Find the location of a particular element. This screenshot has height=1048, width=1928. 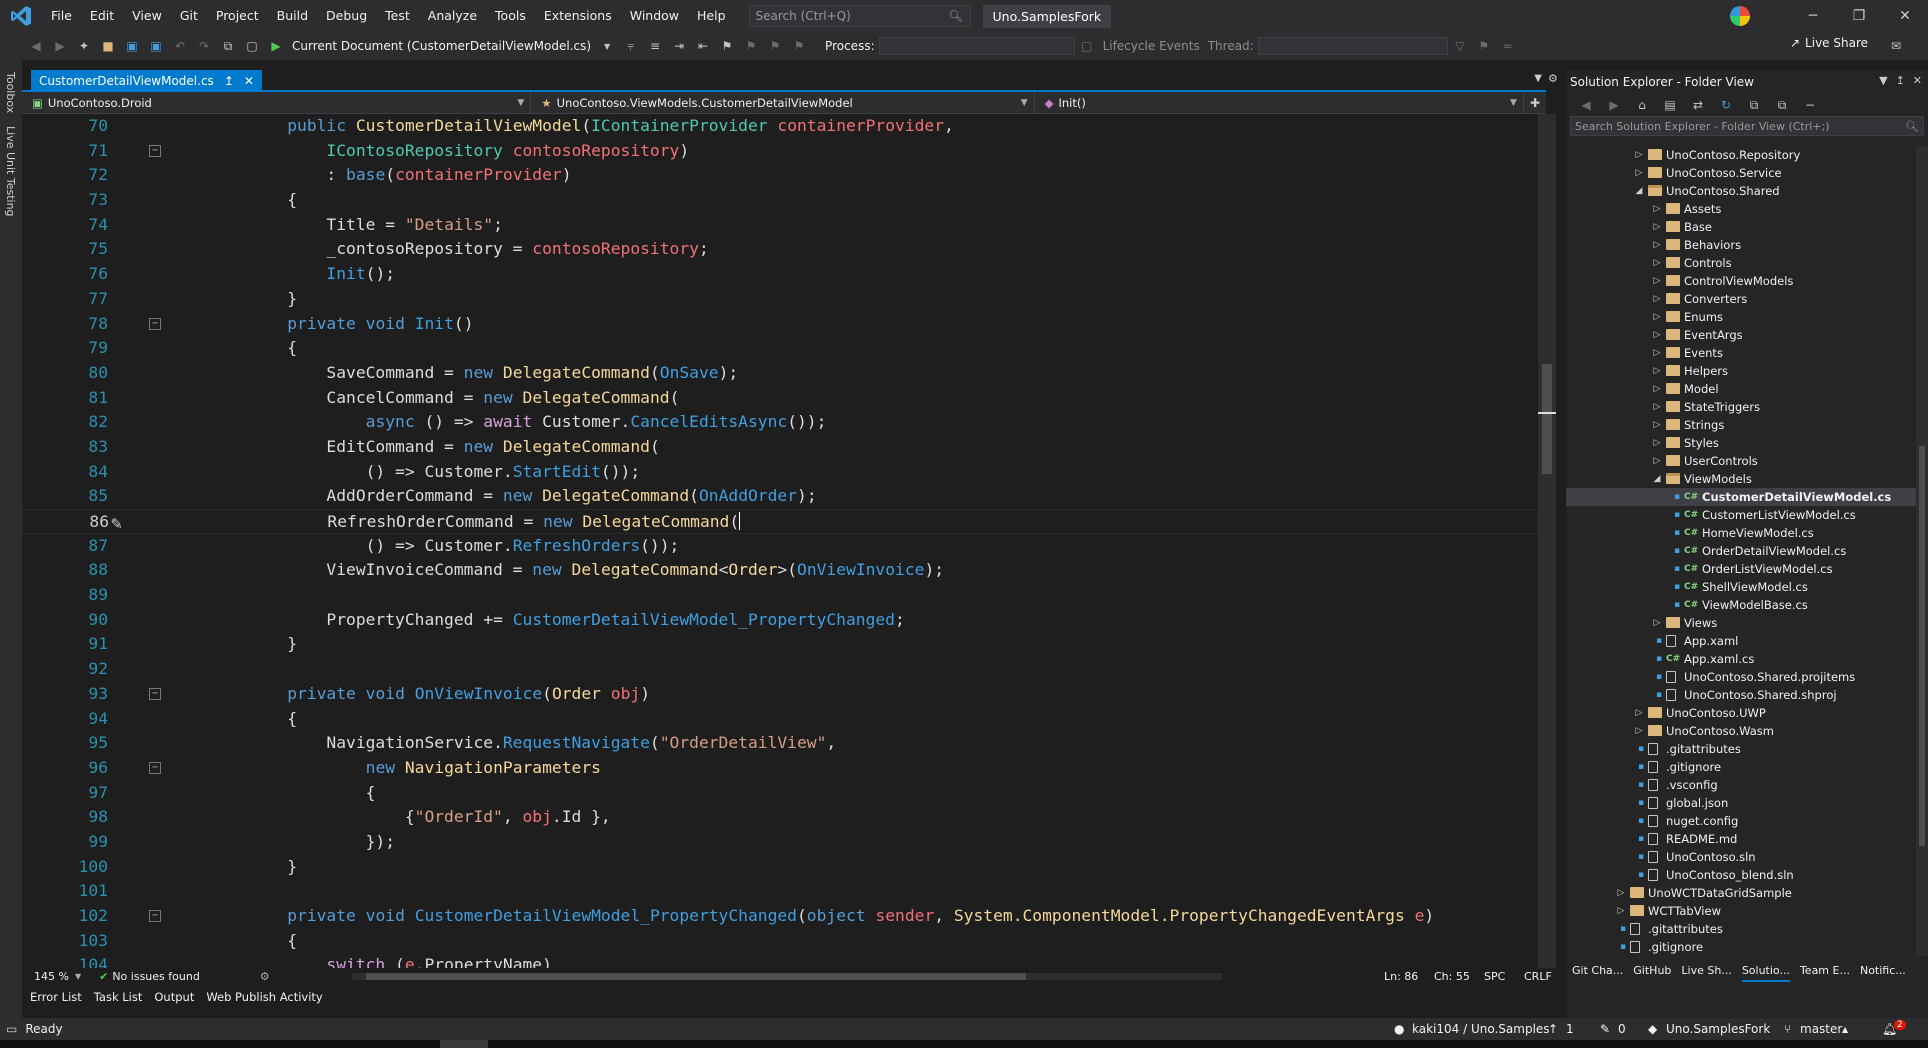

pending-changes-count: 0 is located at coordinates (1622, 1029).